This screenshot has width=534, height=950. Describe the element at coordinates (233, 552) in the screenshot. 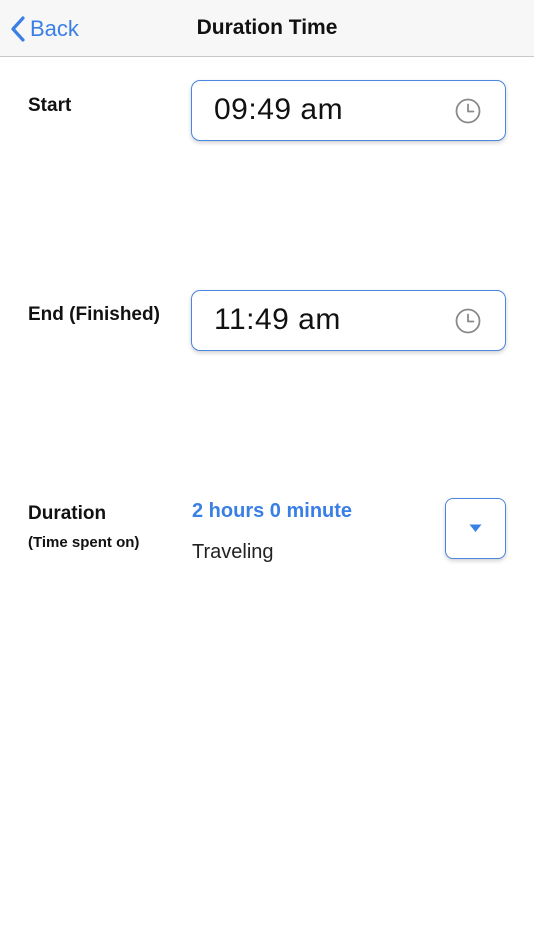

I see `activity-label: Traveling` at that location.